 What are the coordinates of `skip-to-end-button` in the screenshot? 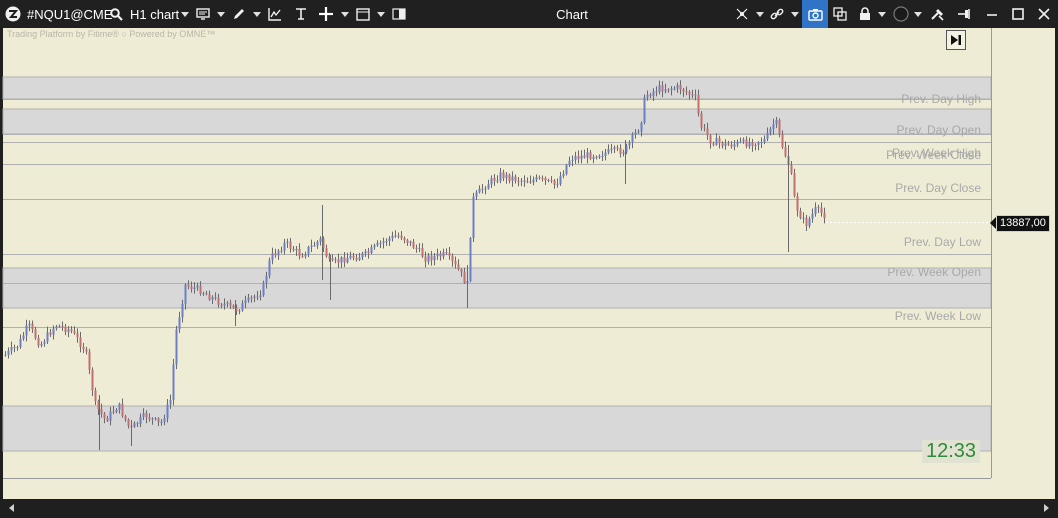 It's located at (956, 40).